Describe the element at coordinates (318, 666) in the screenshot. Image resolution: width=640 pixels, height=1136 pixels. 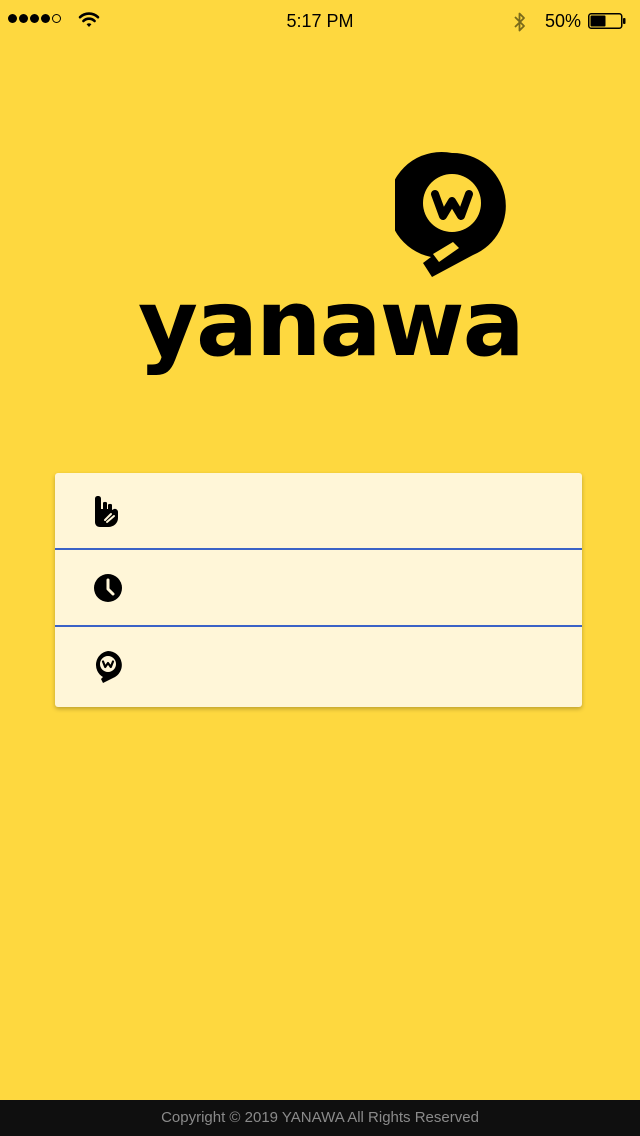
I see `menu-item-yanawa` at that location.